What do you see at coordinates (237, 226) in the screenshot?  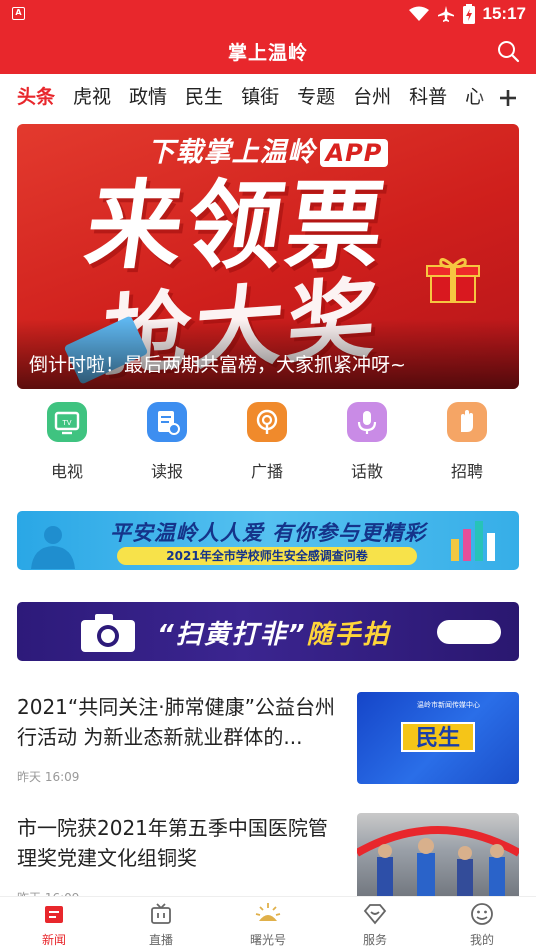 I see `banner-headline-1: 来领票` at bounding box center [237, 226].